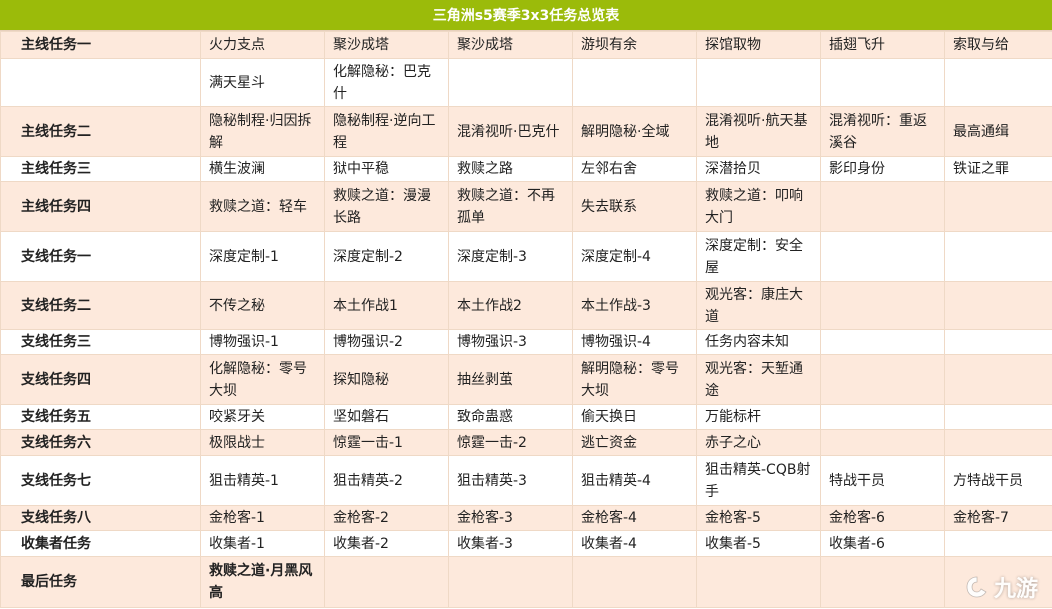 Image resolution: width=1052 pixels, height=609 pixels. I want to click on watermark: 九游, so click(1001, 587).